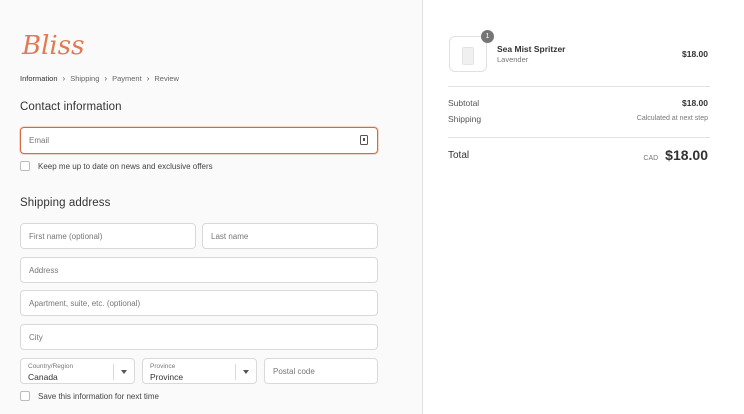 This screenshot has width=744, height=414. What do you see at coordinates (25, 166) in the screenshot?
I see `newsletter-checkbox` at bounding box center [25, 166].